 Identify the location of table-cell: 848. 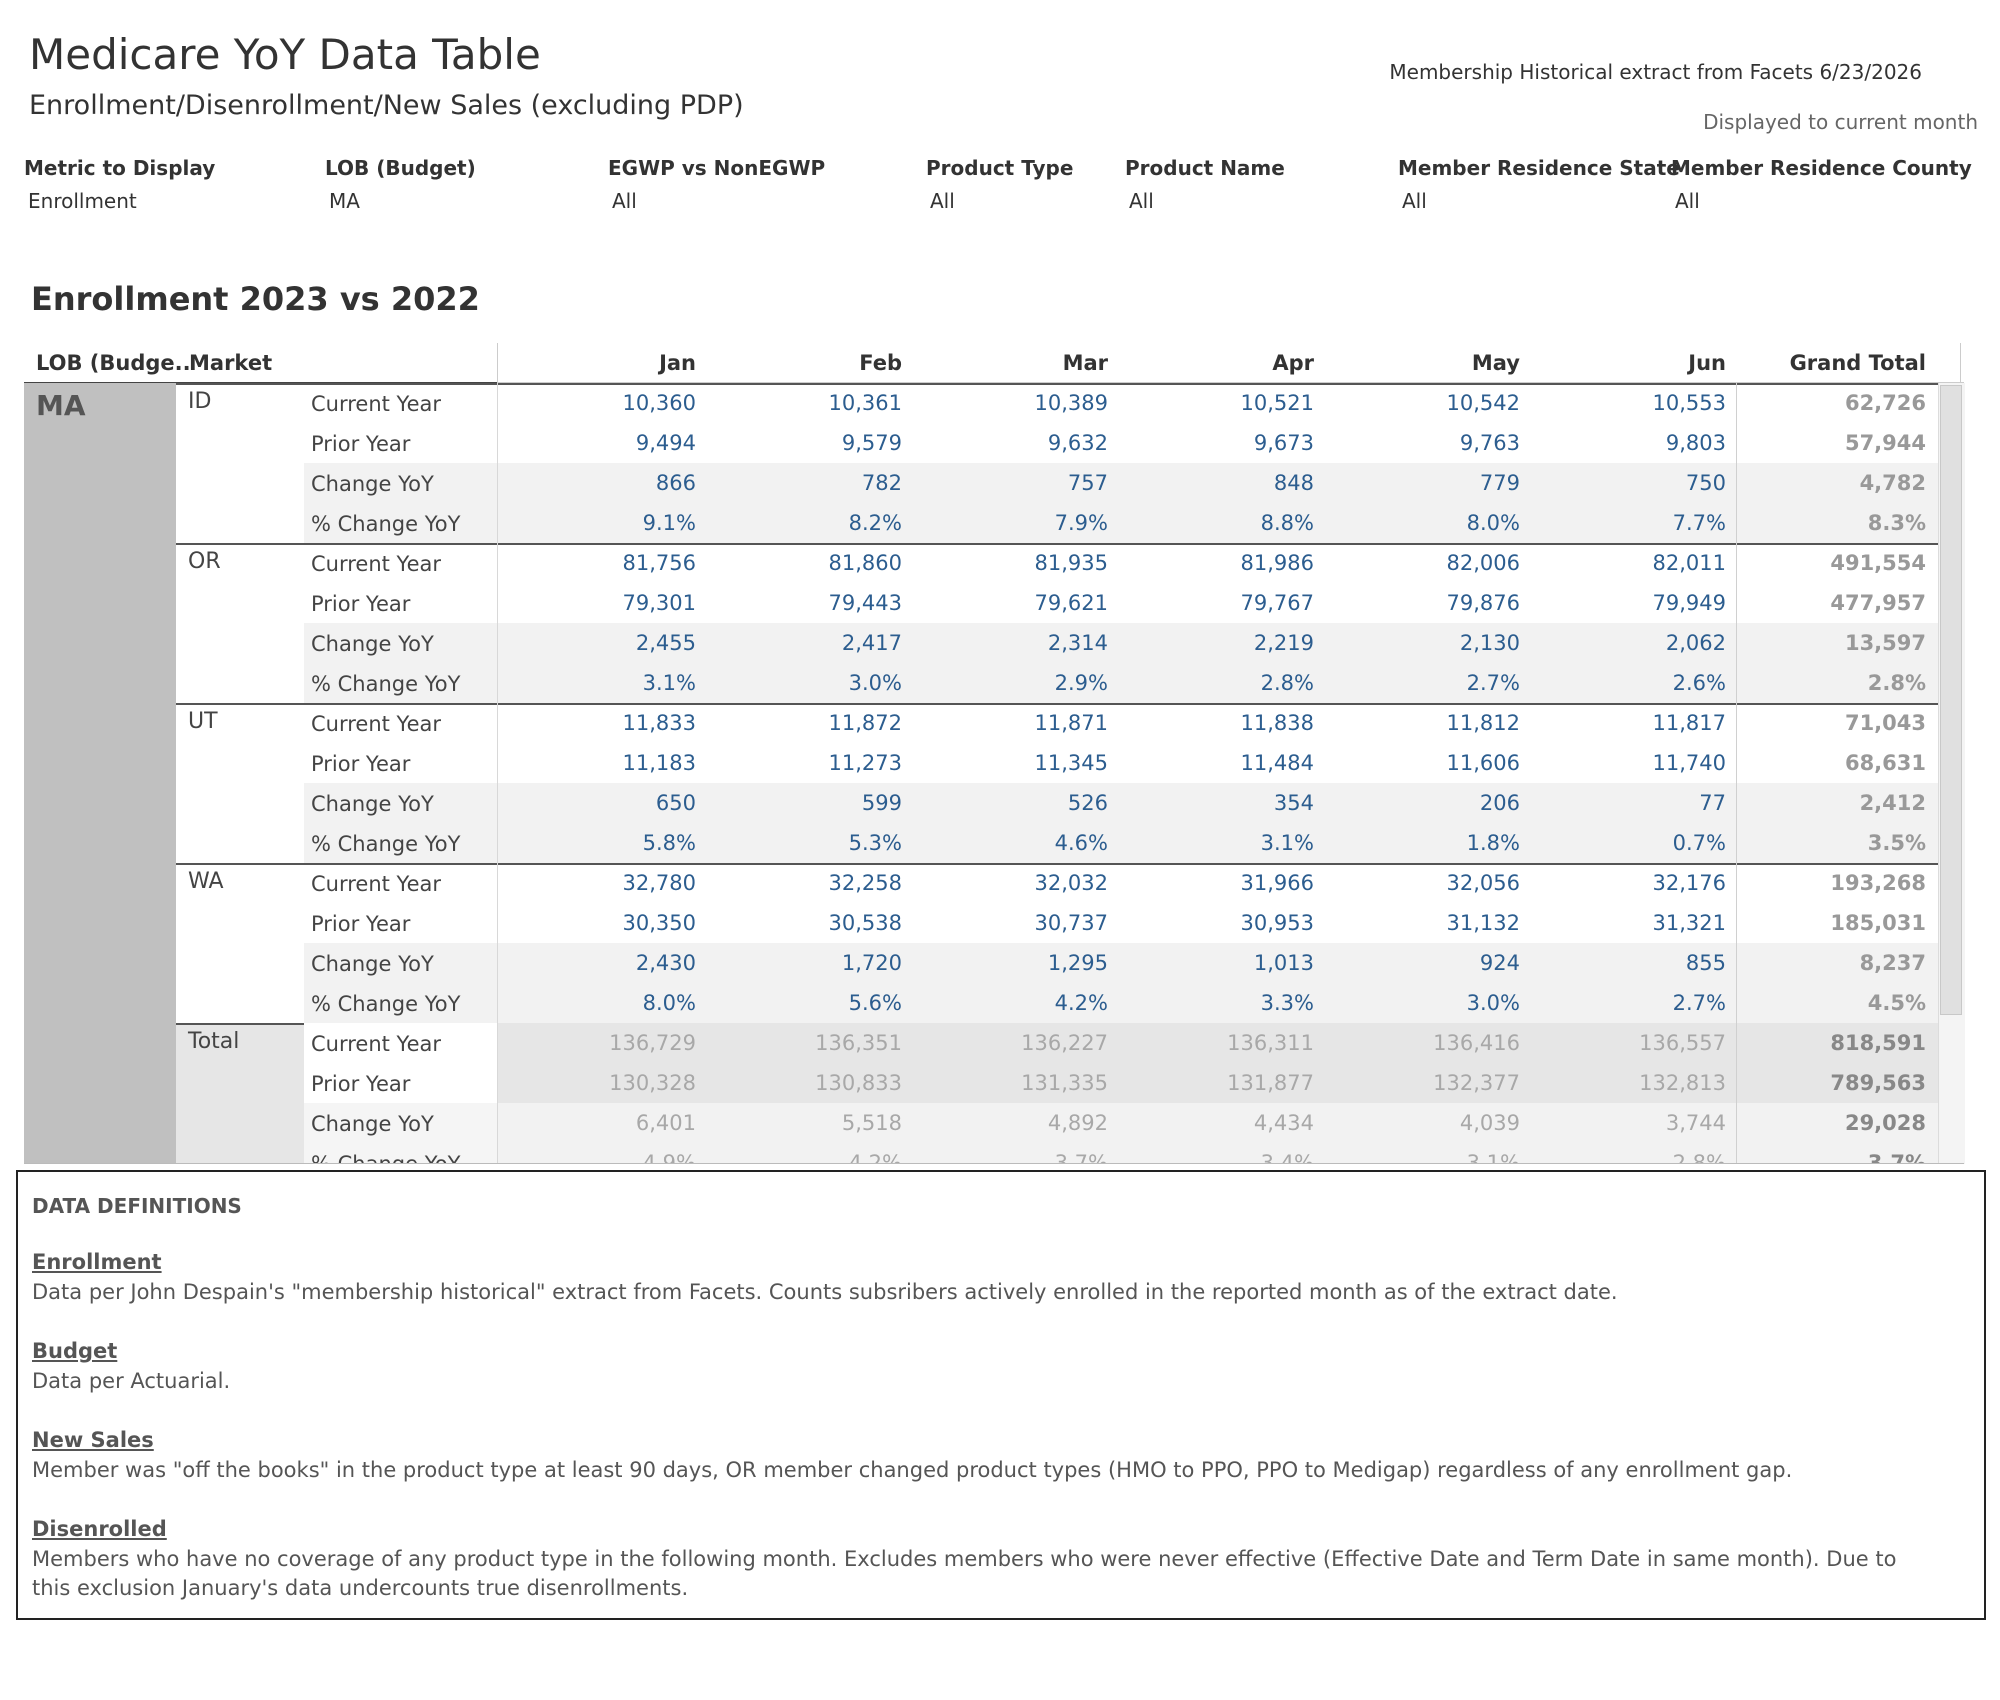
(1219, 483).